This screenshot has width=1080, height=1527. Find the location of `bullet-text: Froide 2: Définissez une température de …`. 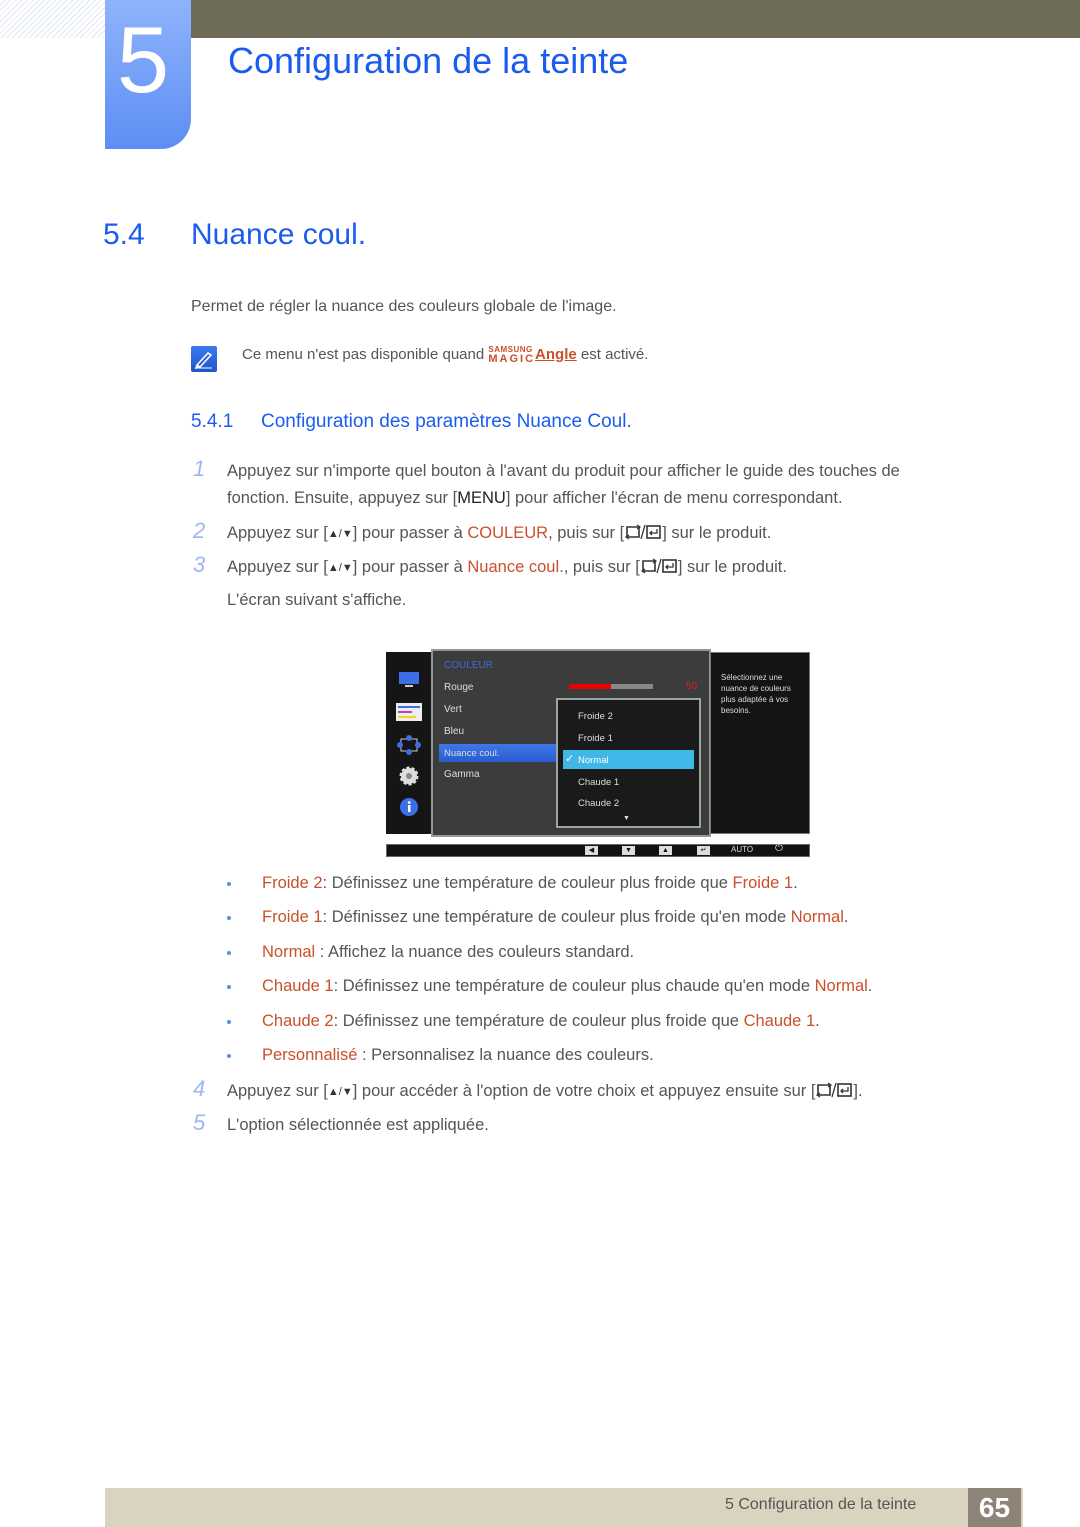

bullet-text: Froide 2: Définissez une température de … is located at coordinates (530, 883).